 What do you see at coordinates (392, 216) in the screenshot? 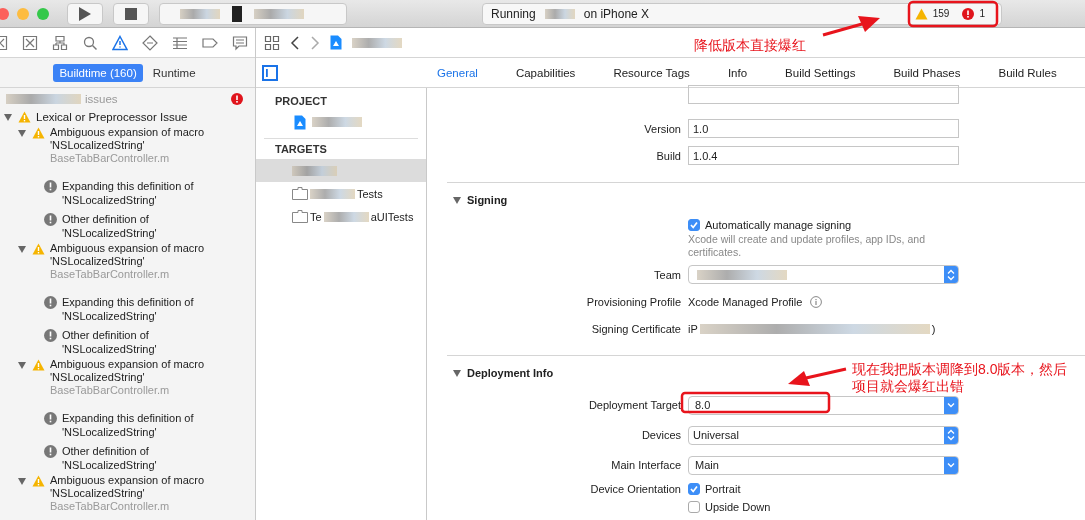
I see `target-name-part: aUITests` at bounding box center [392, 216].